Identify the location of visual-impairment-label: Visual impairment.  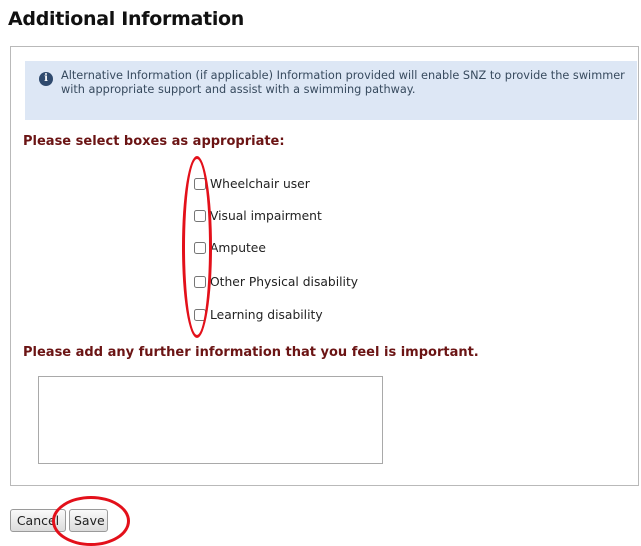
(266, 216).